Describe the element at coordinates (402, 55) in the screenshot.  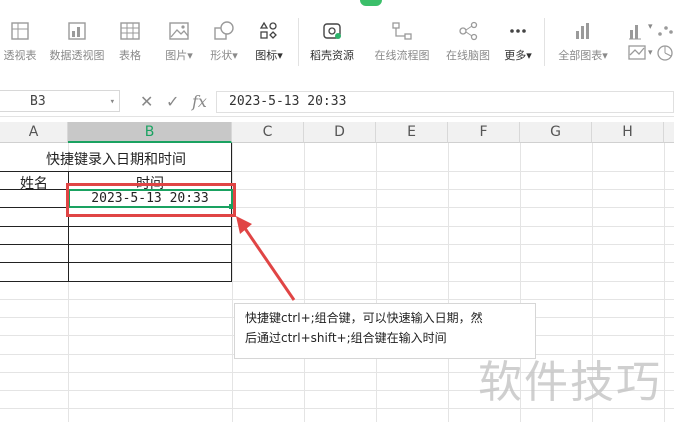
I see `online-flowchart-label: 在线流程图` at that location.